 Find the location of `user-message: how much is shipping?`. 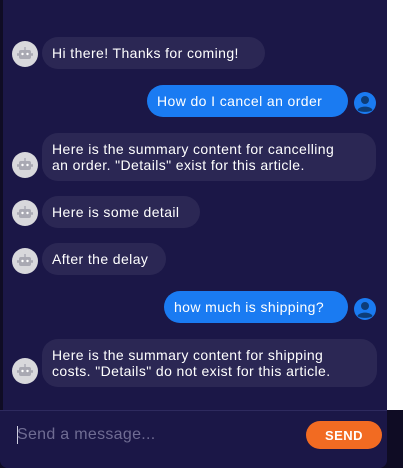

user-message: how much is shipping? is located at coordinates (256, 307).